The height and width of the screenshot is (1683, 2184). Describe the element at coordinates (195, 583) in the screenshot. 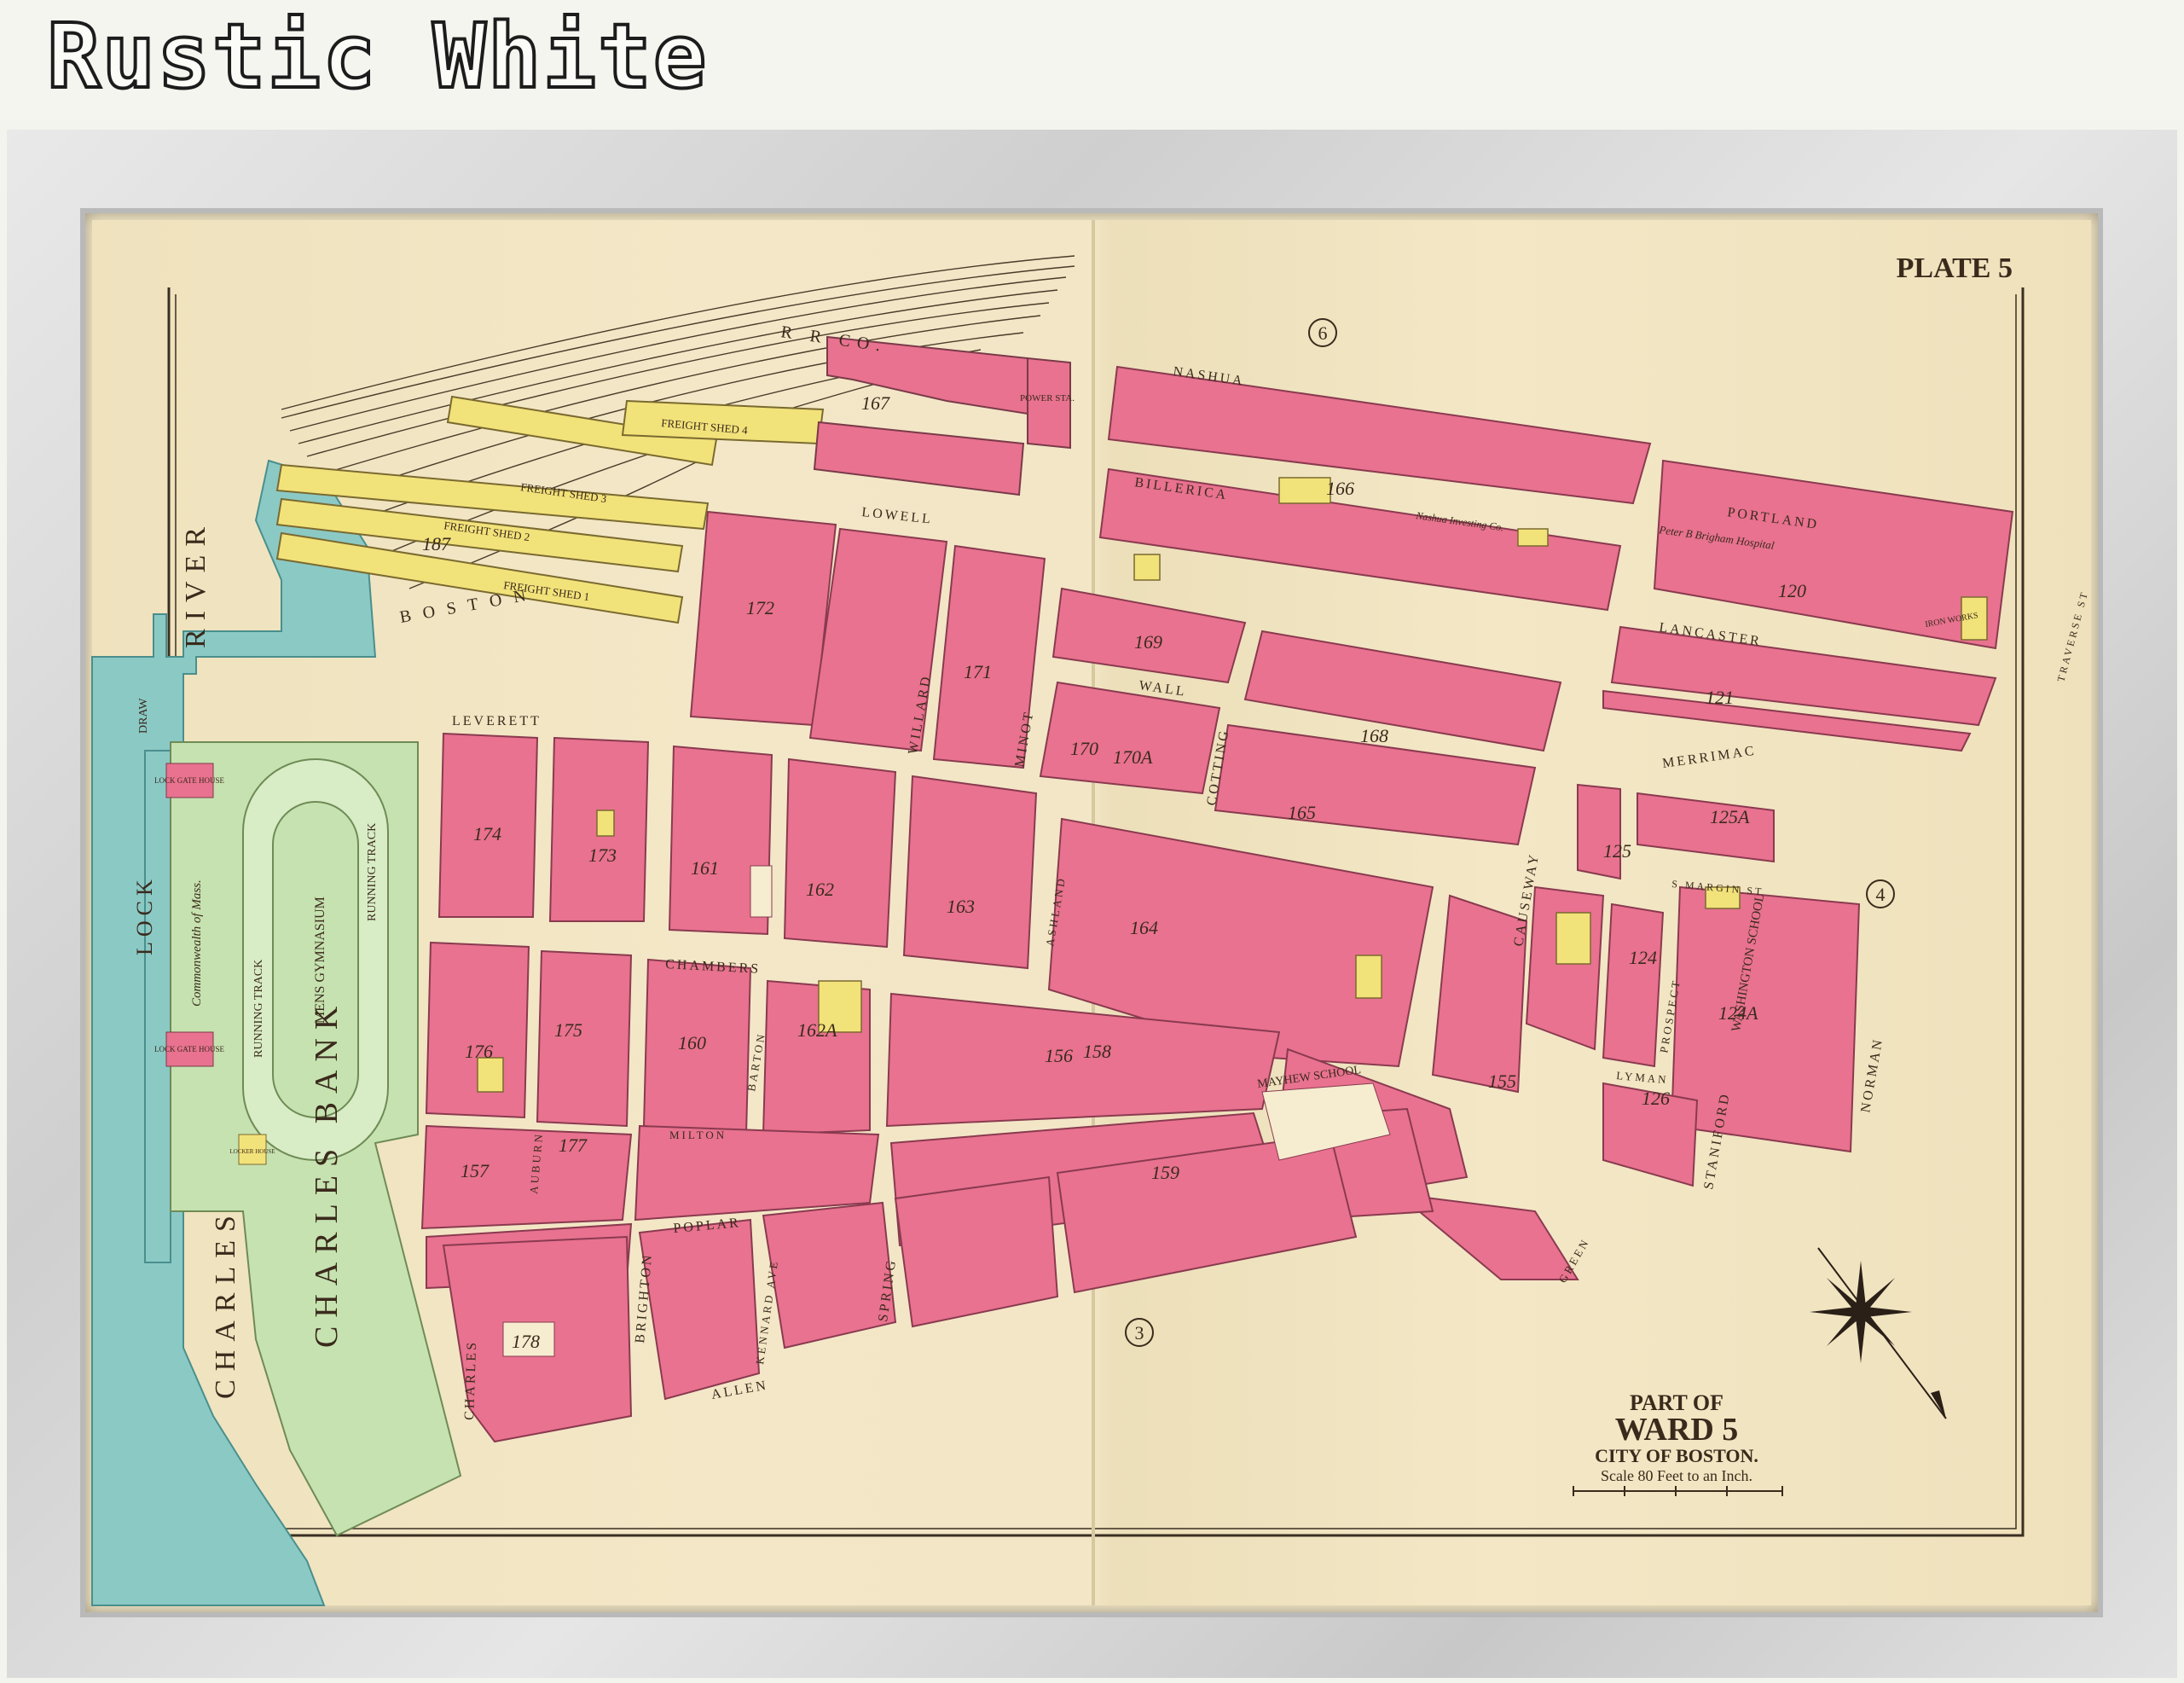

I see `label-river: RIVER` at that location.